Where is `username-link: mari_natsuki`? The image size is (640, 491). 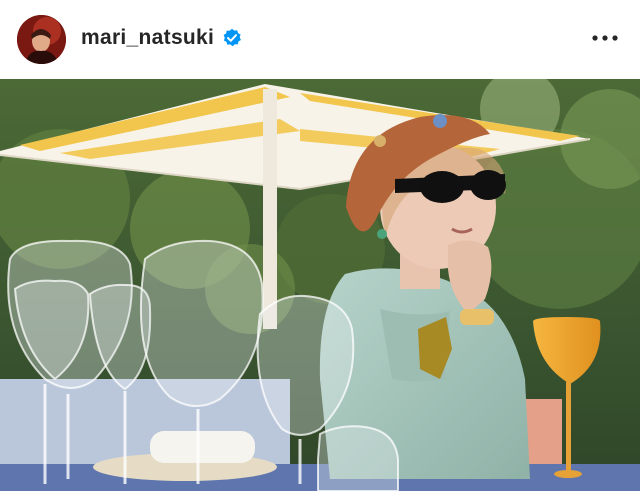 username-link: mari_natsuki is located at coordinates (147, 38).